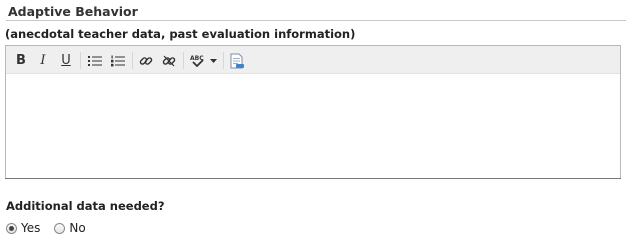 Image resolution: width=626 pixels, height=249 pixels. I want to click on section-divider, so click(316, 20).